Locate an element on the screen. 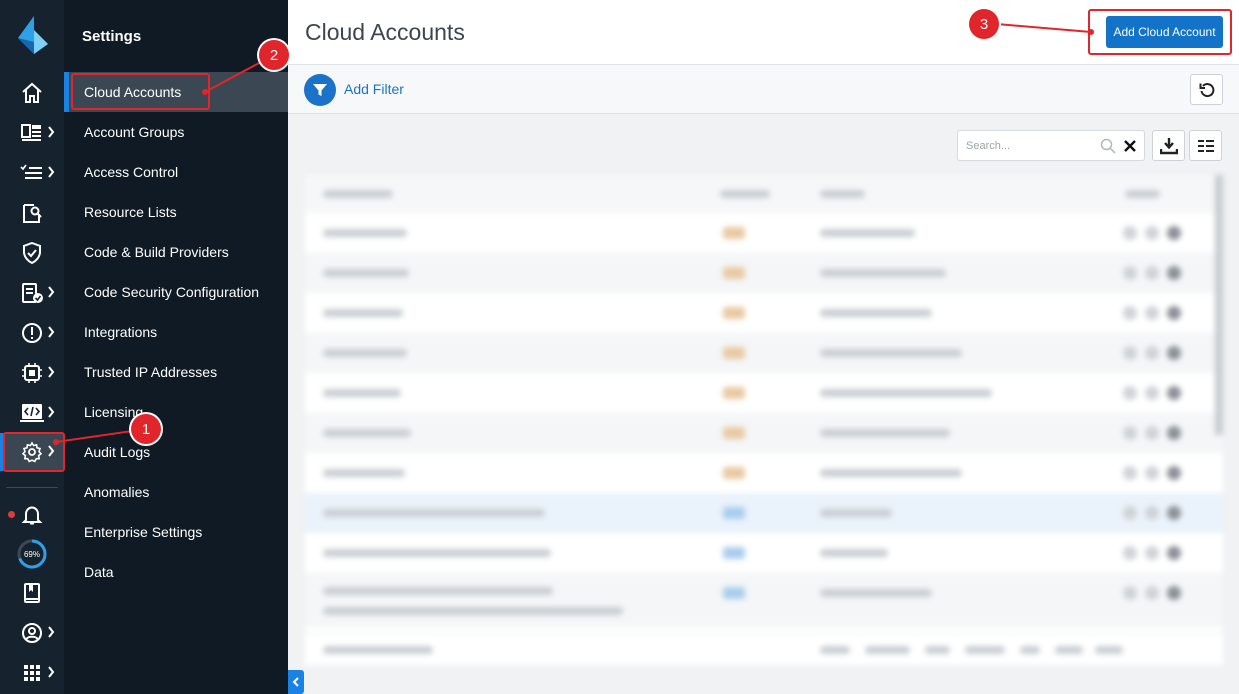 This screenshot has width=1239, height=694. rail-item-compute is located at coordinates (32, 373).